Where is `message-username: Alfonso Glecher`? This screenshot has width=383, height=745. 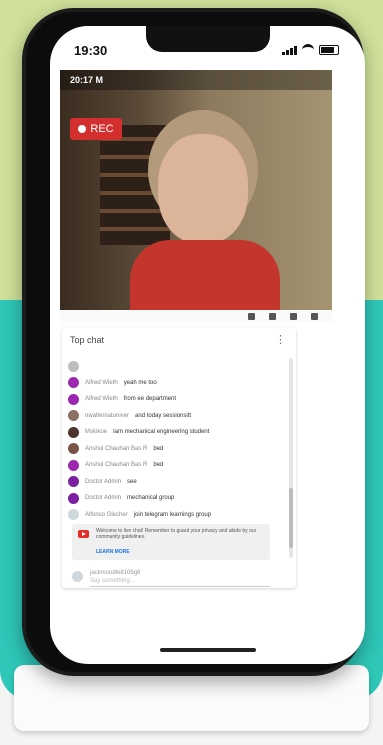 message-username: Alfonso Glecher is located at coordinates (106, 514).